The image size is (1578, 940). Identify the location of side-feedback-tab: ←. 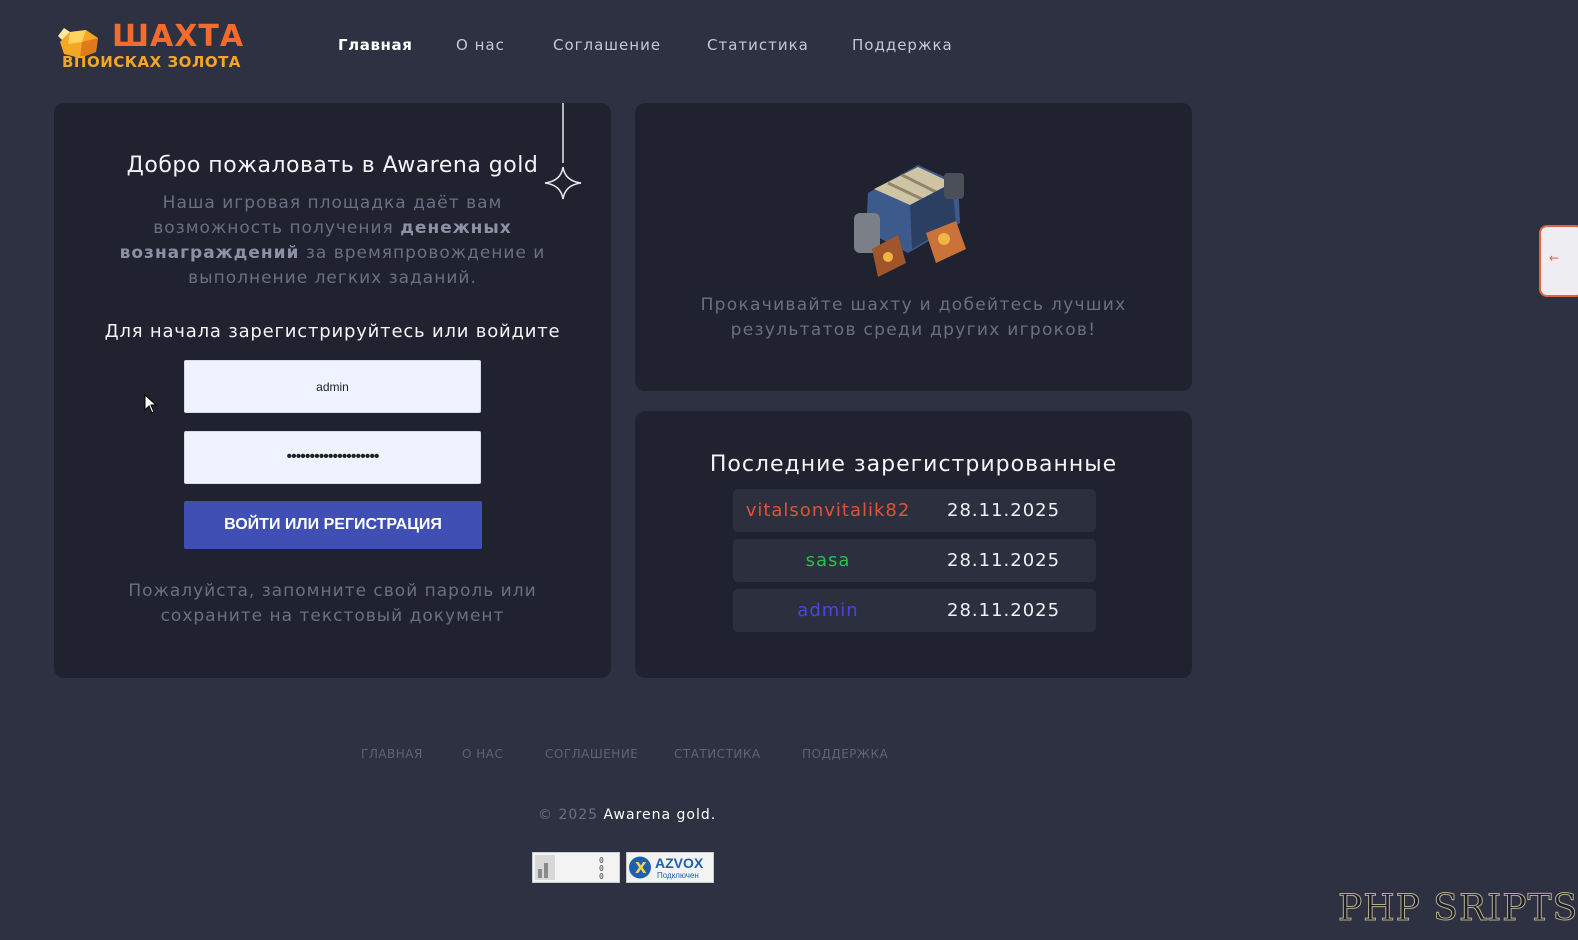
(1558, 261).